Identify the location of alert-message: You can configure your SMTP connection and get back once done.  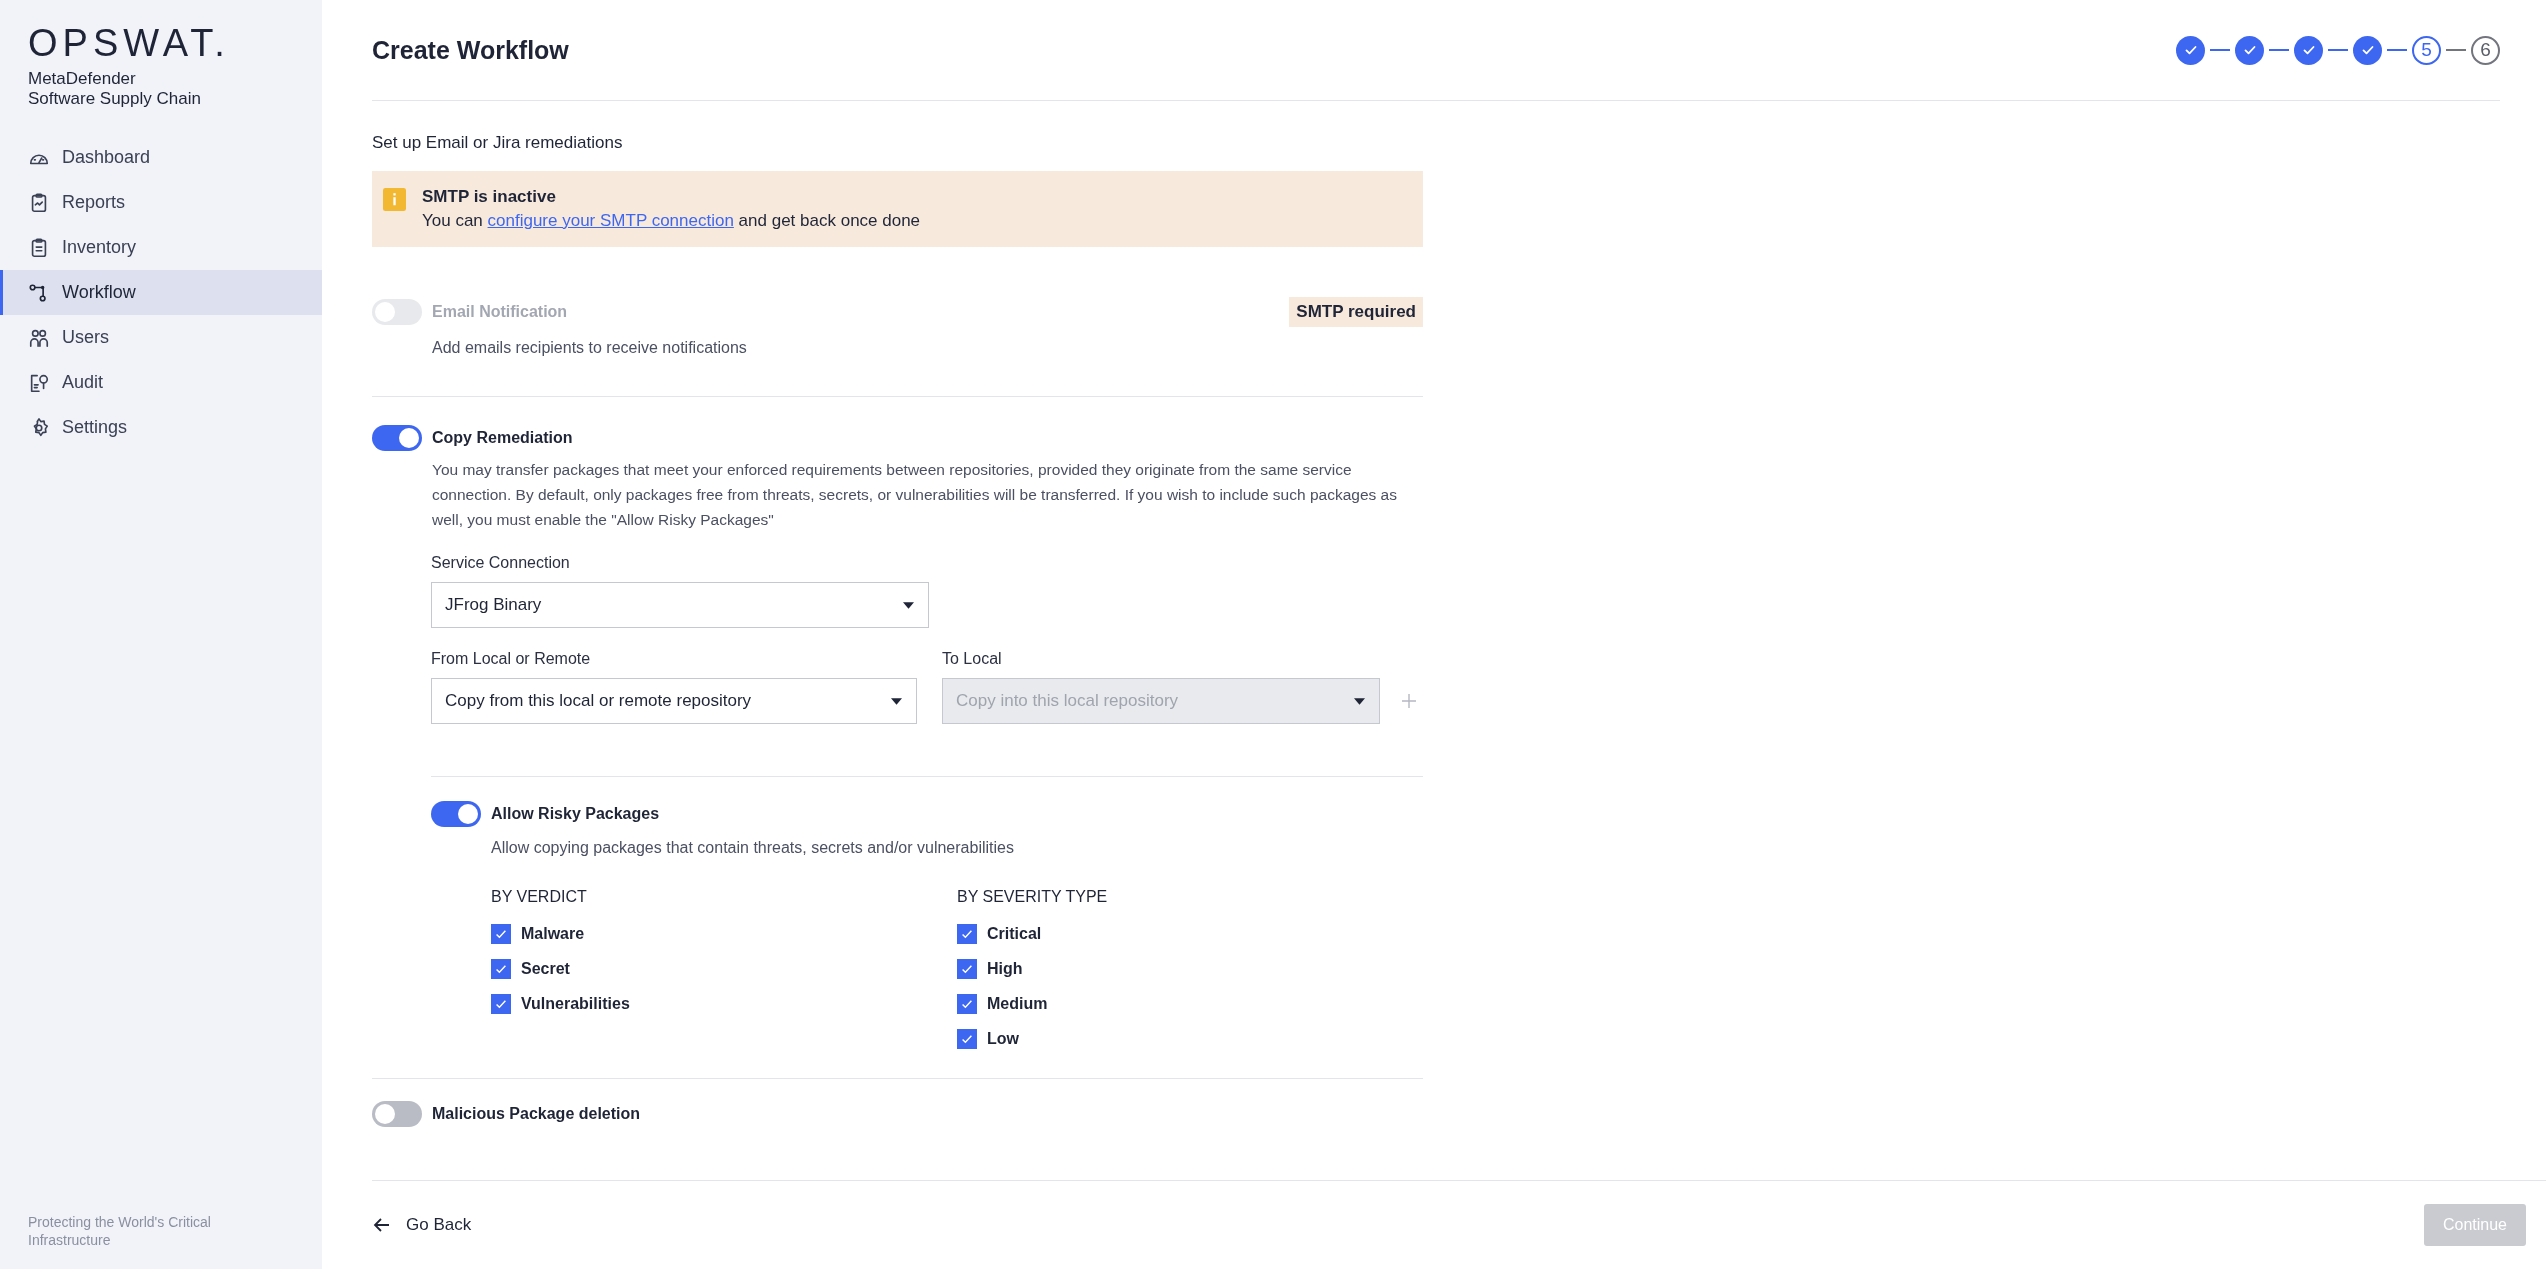
(671, 221).